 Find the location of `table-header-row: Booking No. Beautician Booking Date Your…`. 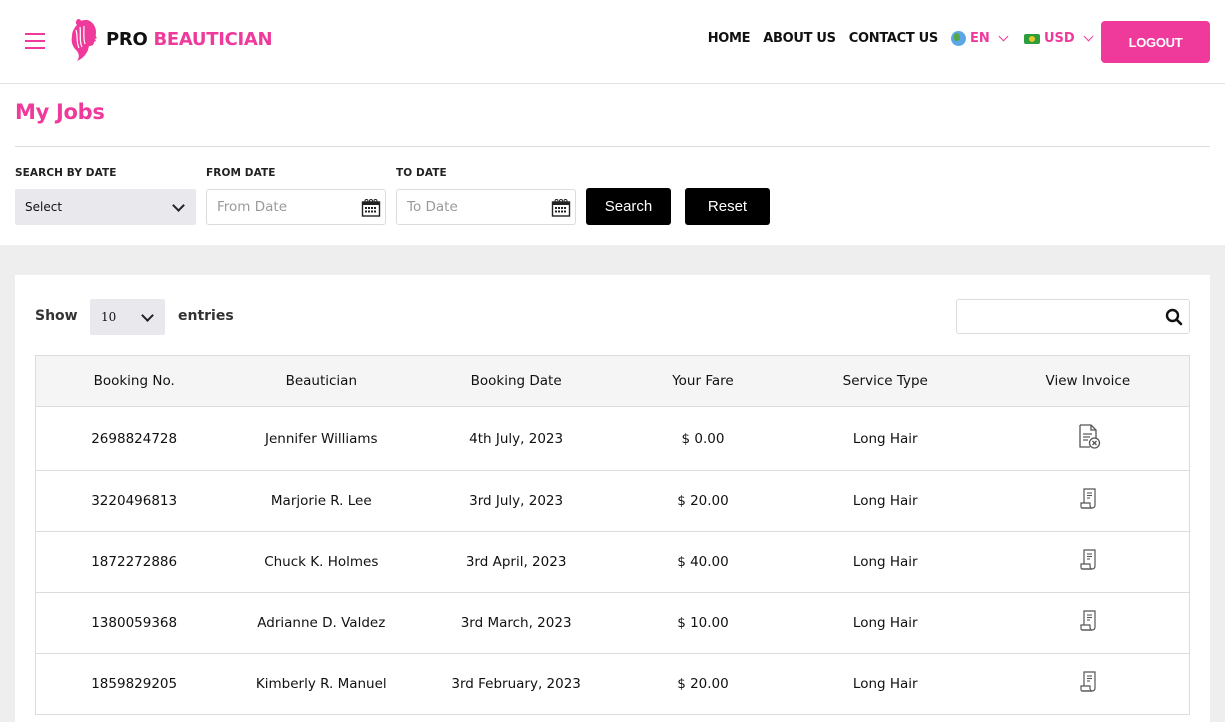

table-header-row: Booking No. Beautician Booking Date Your… is located at coordinates (612, 381).